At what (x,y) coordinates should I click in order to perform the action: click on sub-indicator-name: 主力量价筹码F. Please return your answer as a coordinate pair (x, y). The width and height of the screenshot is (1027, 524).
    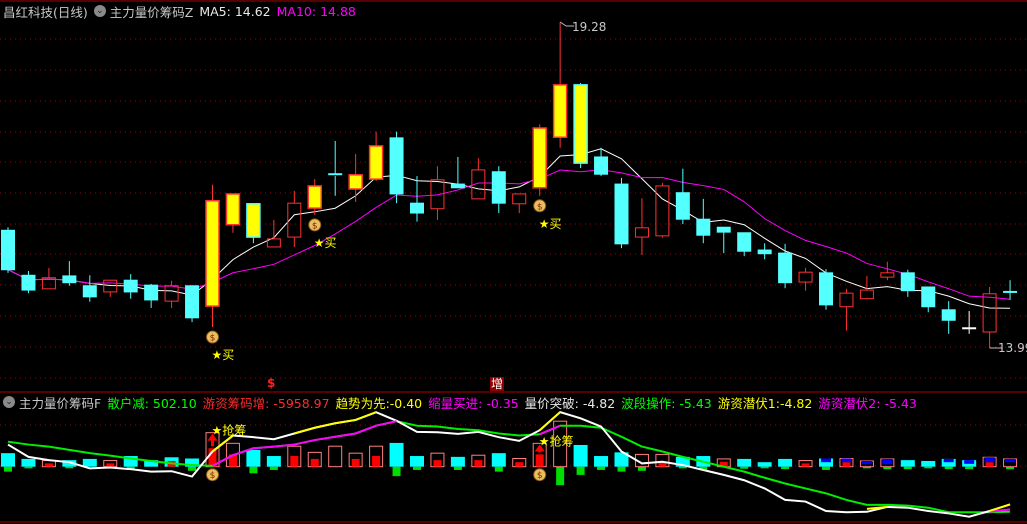
    Looking at the image, I should click on (60, 402).